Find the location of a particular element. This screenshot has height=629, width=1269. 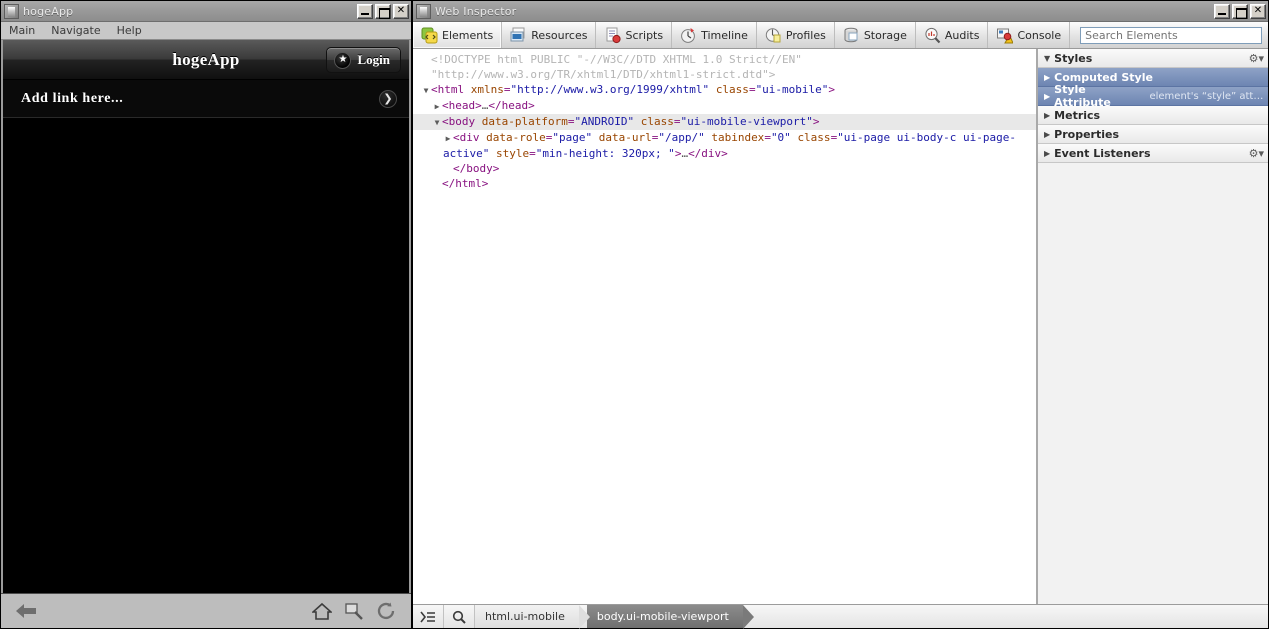

search-elements-wrapper is located at coordinates (1169, 35).